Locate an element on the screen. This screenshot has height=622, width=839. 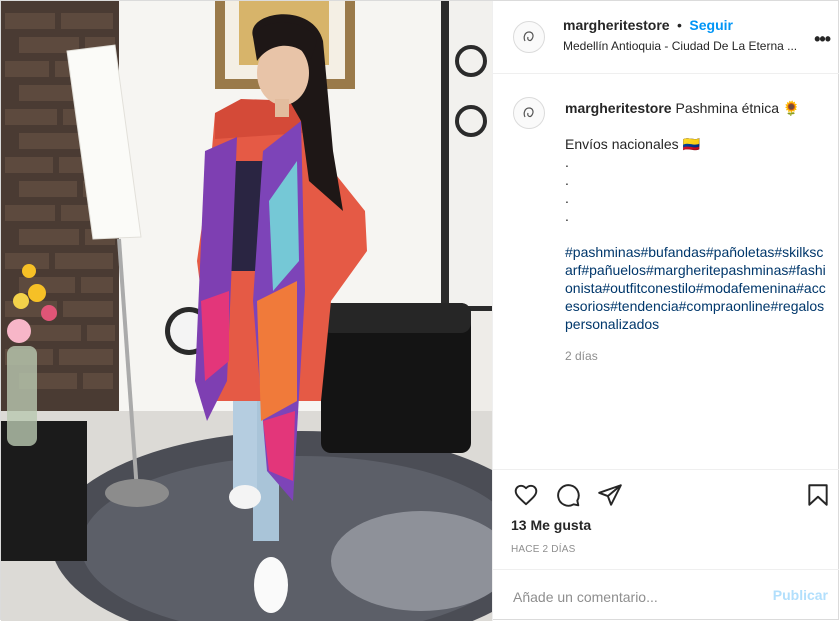
more-options-icon: ••• is located at coordinates (822, 39).